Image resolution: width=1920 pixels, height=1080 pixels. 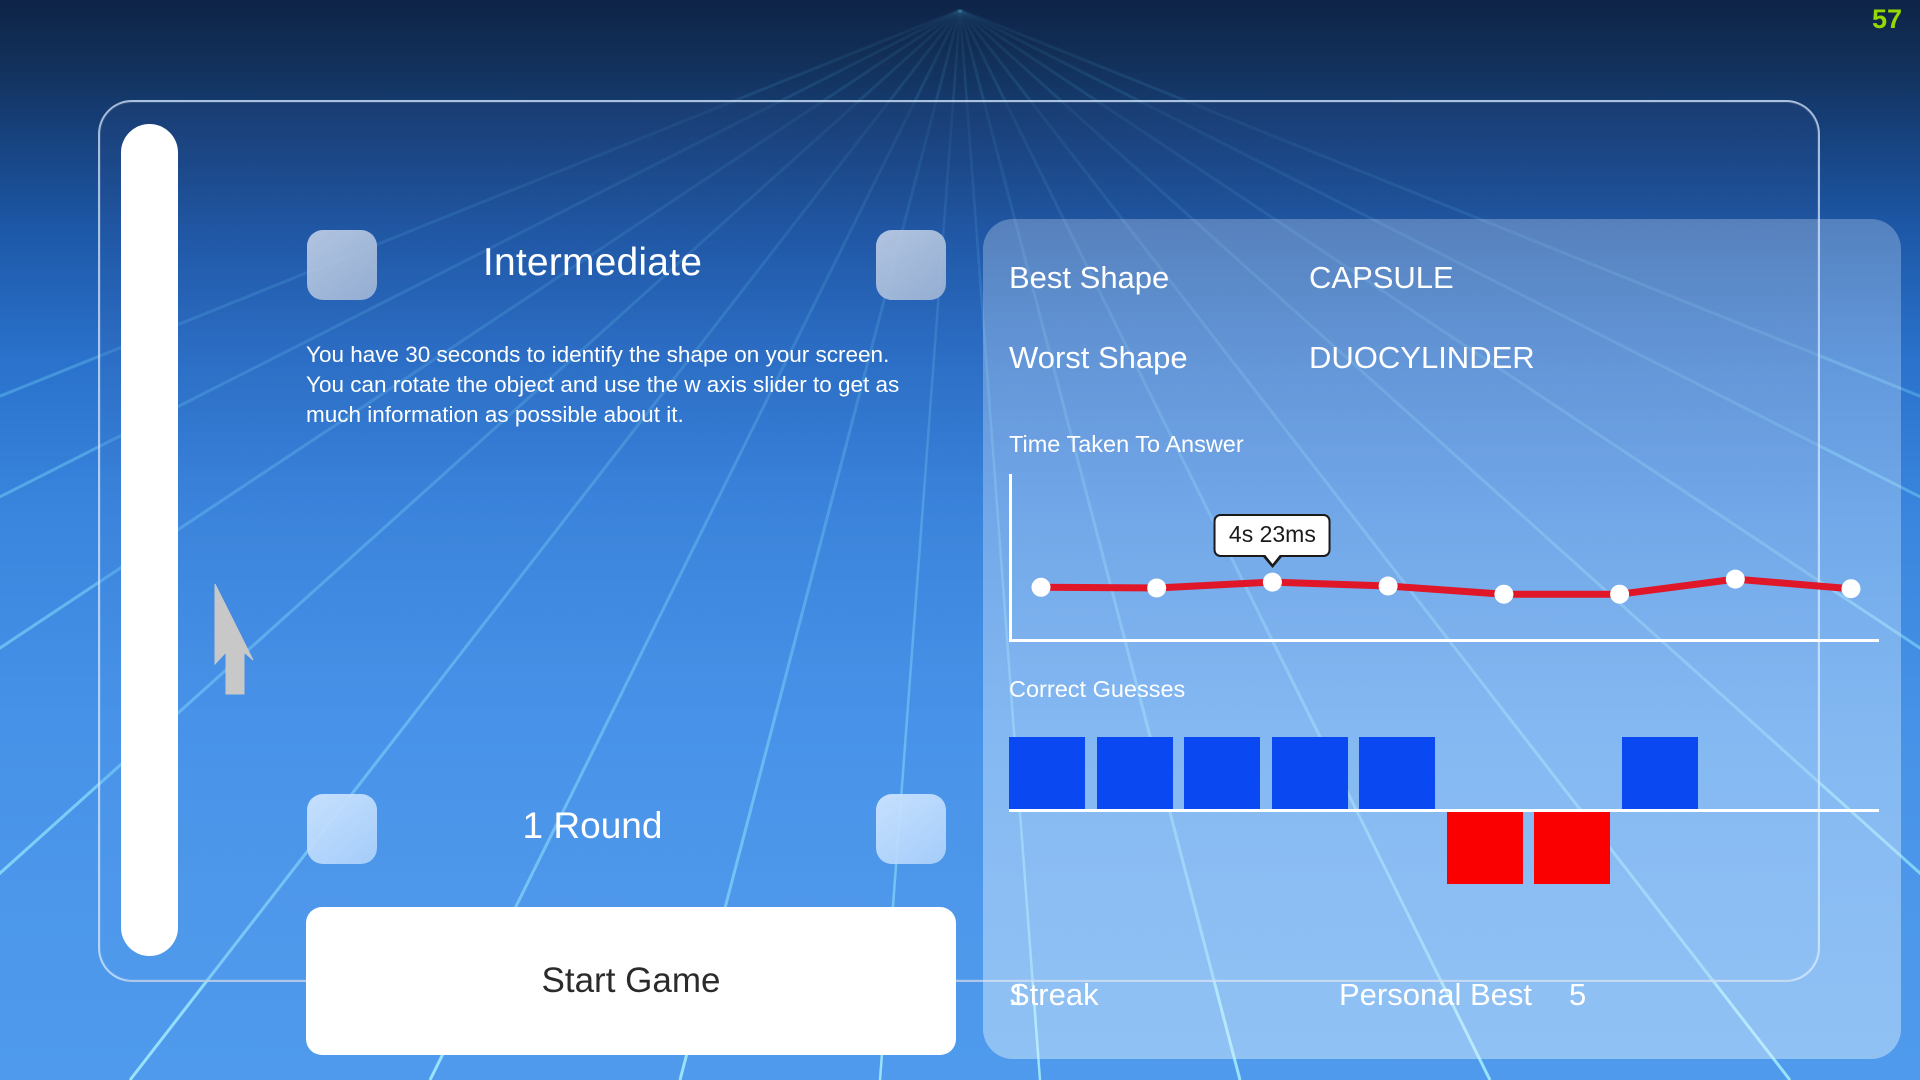 I want to click on best-shape-row: Best Shape CAPSULE, so click(x=1444, y=280).